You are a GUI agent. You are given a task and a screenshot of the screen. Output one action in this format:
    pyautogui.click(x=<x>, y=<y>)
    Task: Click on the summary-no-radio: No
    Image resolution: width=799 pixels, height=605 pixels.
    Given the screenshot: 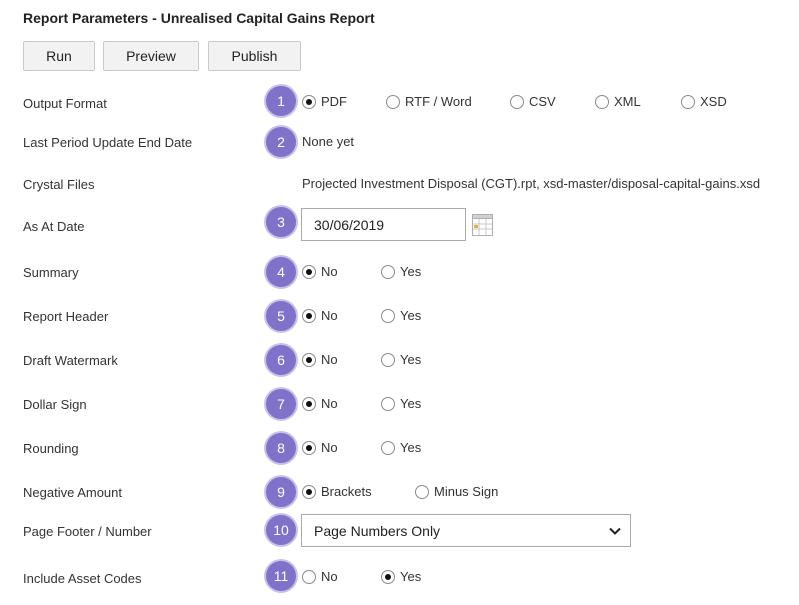 What is the action you would take?
    pyautogui.click(x=320, y=271)
    